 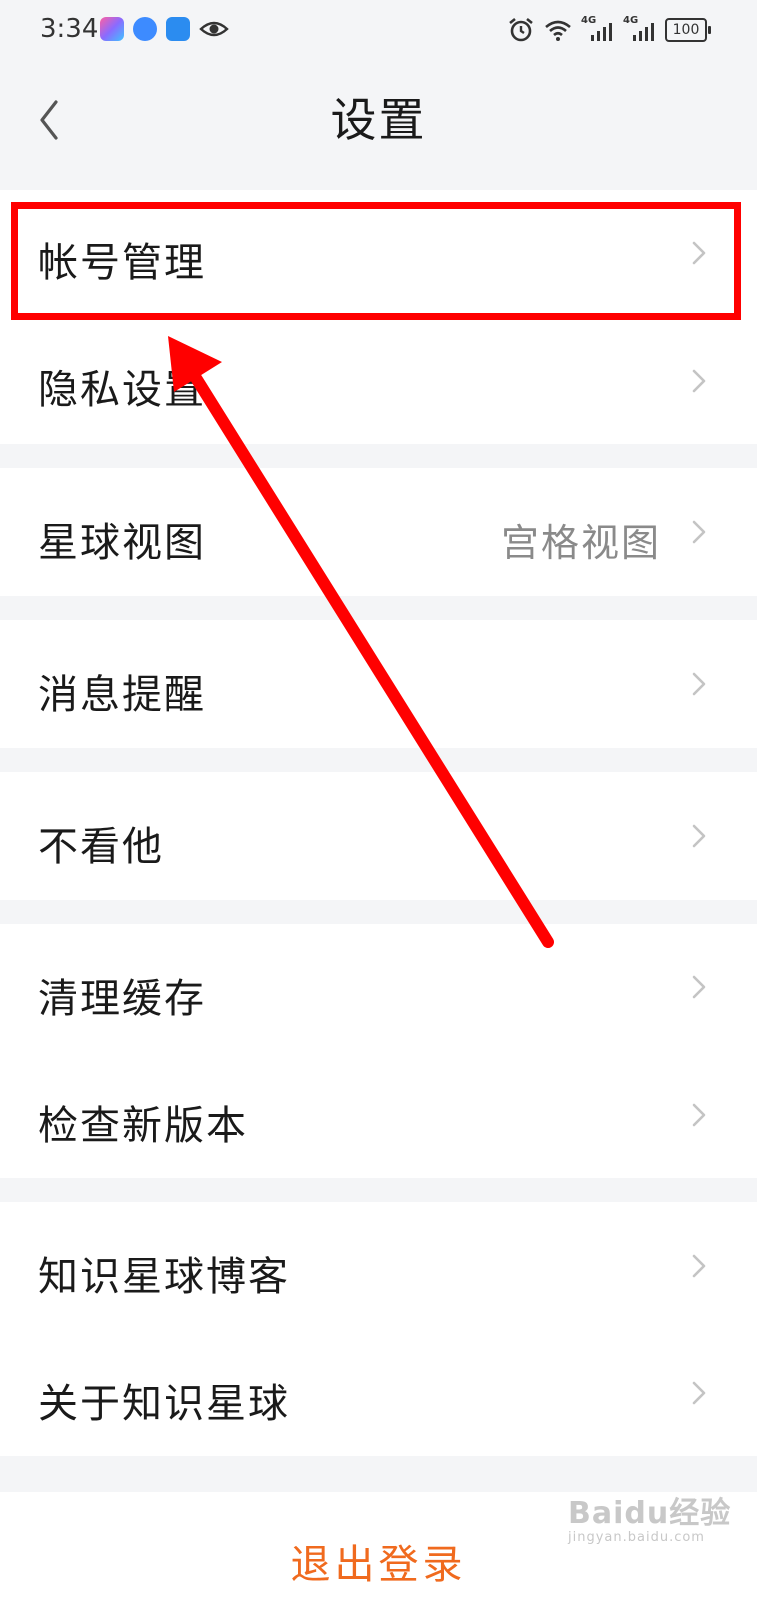 What do you see at coordinates (378, 987) in the screenshot?
I see `row-clear-cache: 清理缓存` at bounding box center [378, 987].